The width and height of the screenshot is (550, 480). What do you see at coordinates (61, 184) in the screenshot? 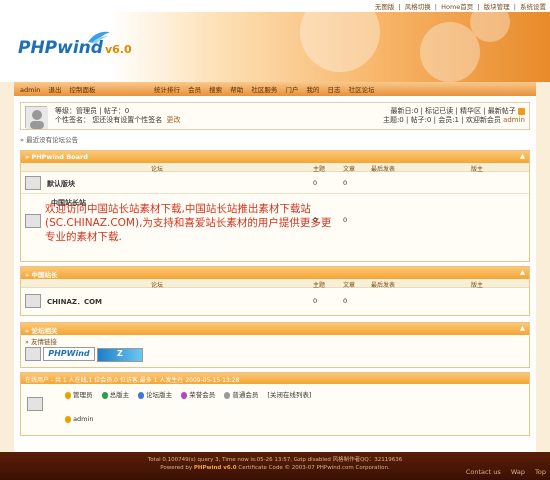
I see `forum-name: 默认版块` at bounding box center [61, 184].